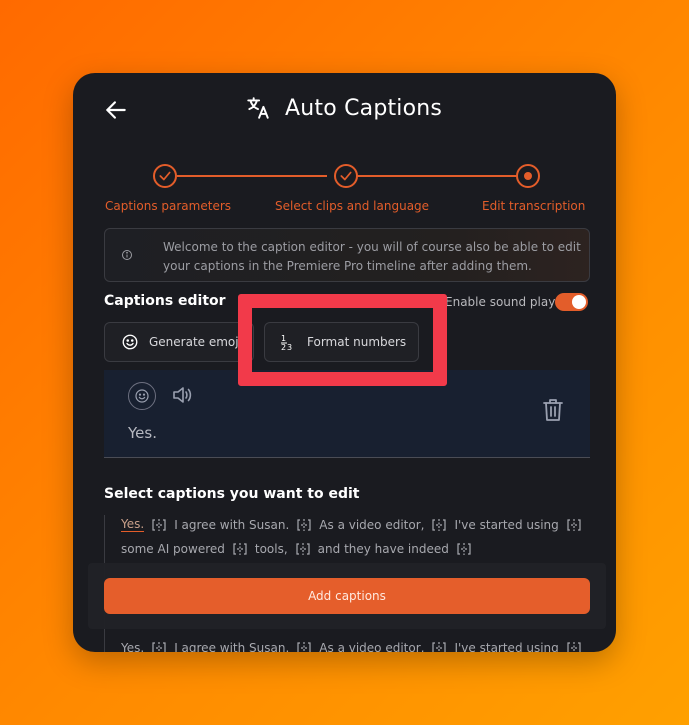  Describe the element at coordinates (289, 347) in the screenshot. I see `svg-text: 3` at that location.